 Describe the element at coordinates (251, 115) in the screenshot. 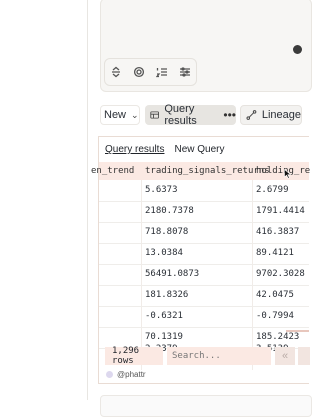

I see `lineage-icon` at that location.